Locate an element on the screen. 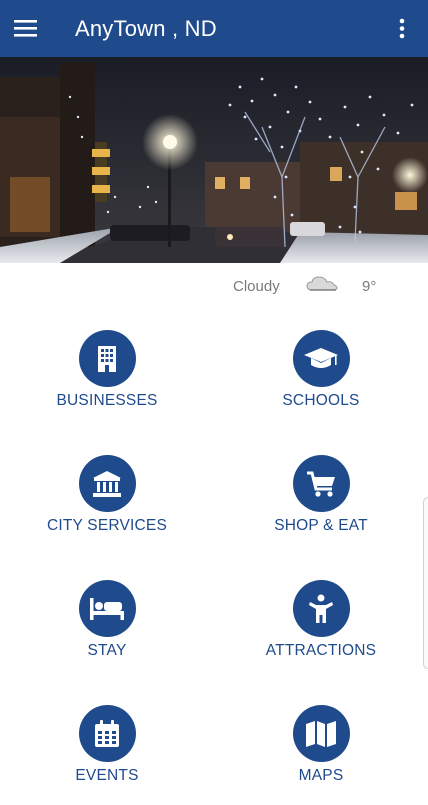 The image size is (428, 805). bed-icon is located at coordinates (107, 608).